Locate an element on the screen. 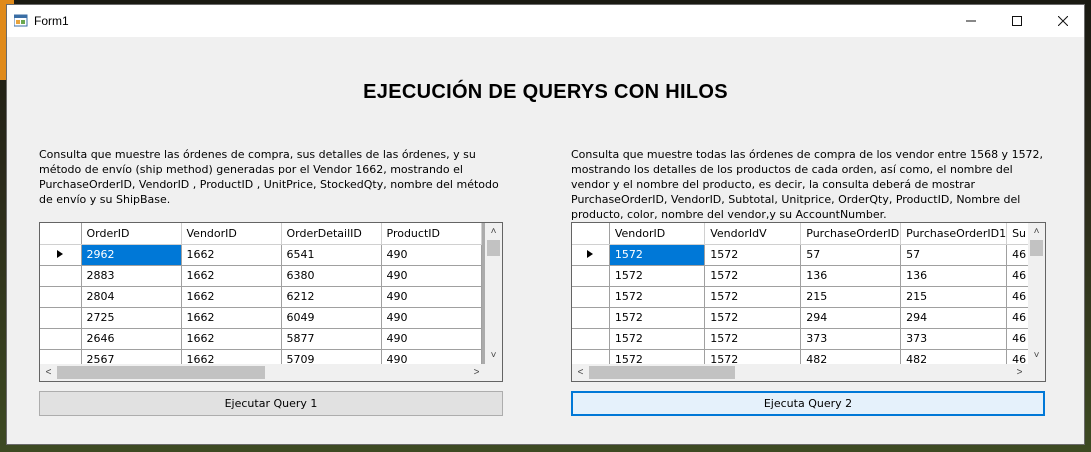 The height and width of the screenshot is (452, 1091). table-row: 1572 1572 57 57 46 is located at coordinates (808, 255).